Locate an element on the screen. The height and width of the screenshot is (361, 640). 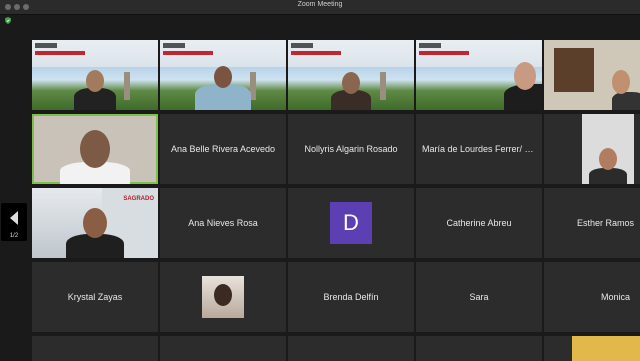
participant-tile: Ana Belle Rivera Acevedo is located at coordinates (223, 149).